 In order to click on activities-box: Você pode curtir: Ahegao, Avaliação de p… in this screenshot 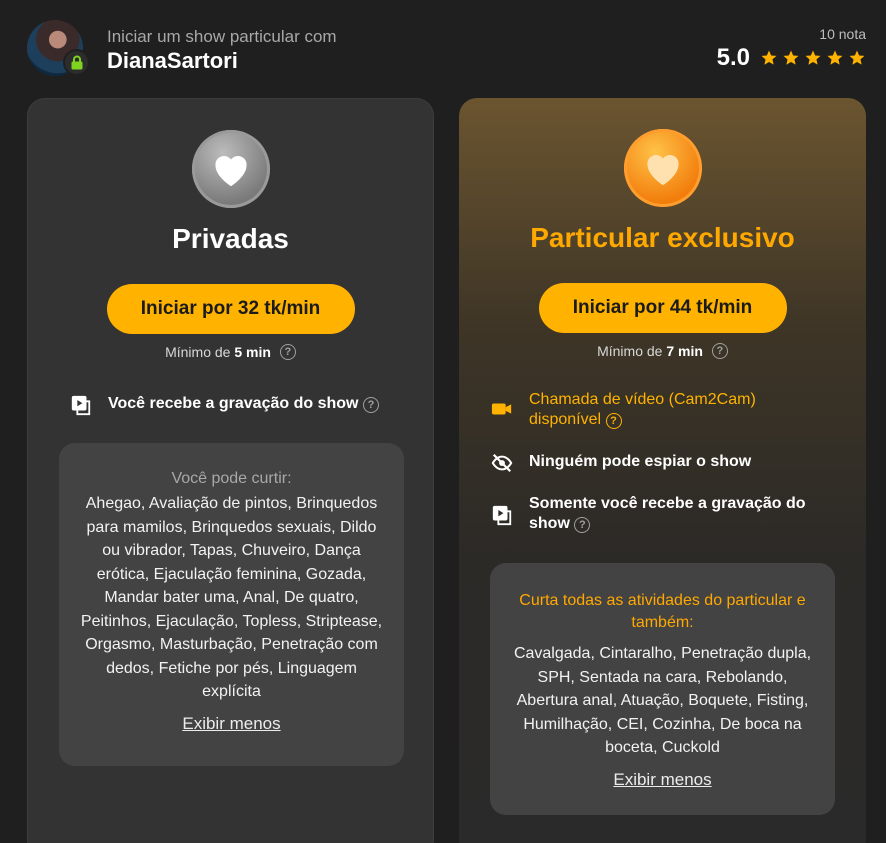, I will do `click(231, 604)`.